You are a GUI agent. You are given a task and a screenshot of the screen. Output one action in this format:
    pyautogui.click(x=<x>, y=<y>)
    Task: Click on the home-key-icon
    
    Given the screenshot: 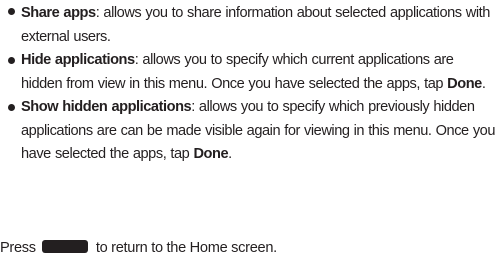 What is the action you would take?
    pyautogui.click(x=64, y=246)
    